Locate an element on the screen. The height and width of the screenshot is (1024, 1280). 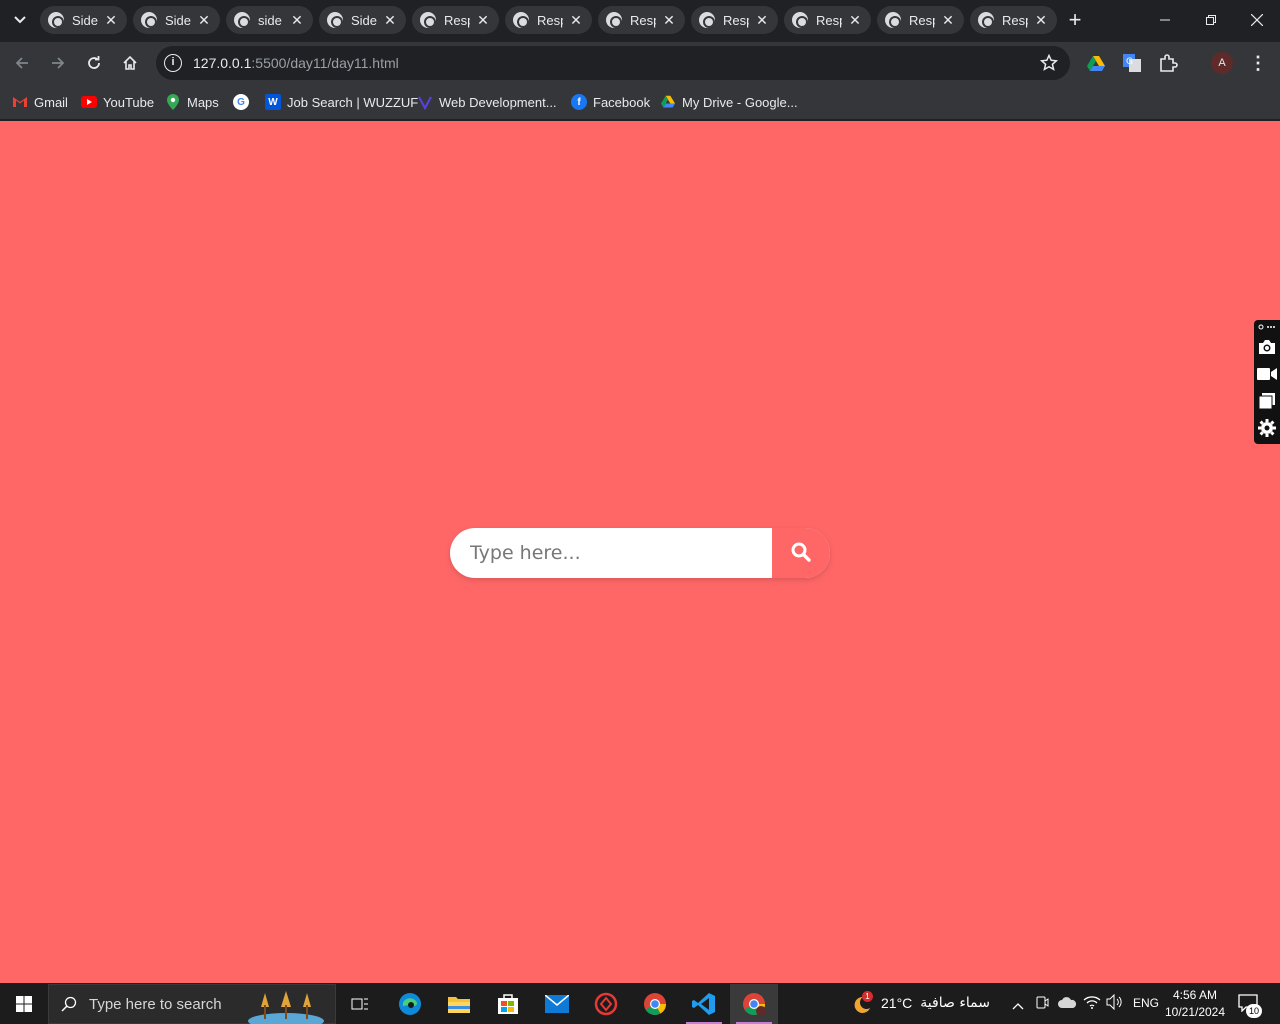
youtube-icon is located at coordinates (89, 102).